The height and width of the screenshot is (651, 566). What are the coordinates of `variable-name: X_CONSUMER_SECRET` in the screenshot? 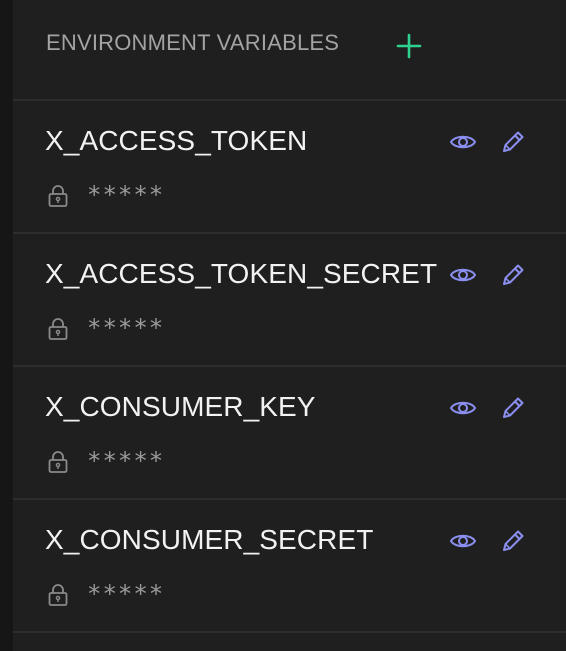 It's located at (209, 539).